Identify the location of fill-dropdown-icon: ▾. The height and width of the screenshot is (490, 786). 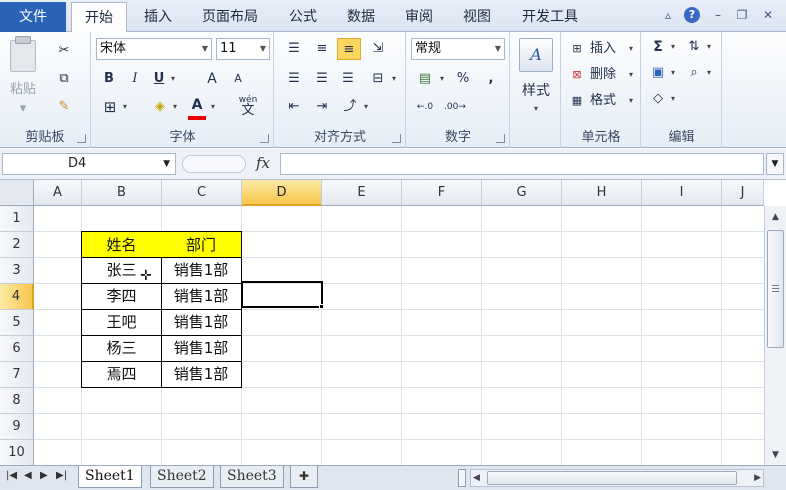
(673, 73).